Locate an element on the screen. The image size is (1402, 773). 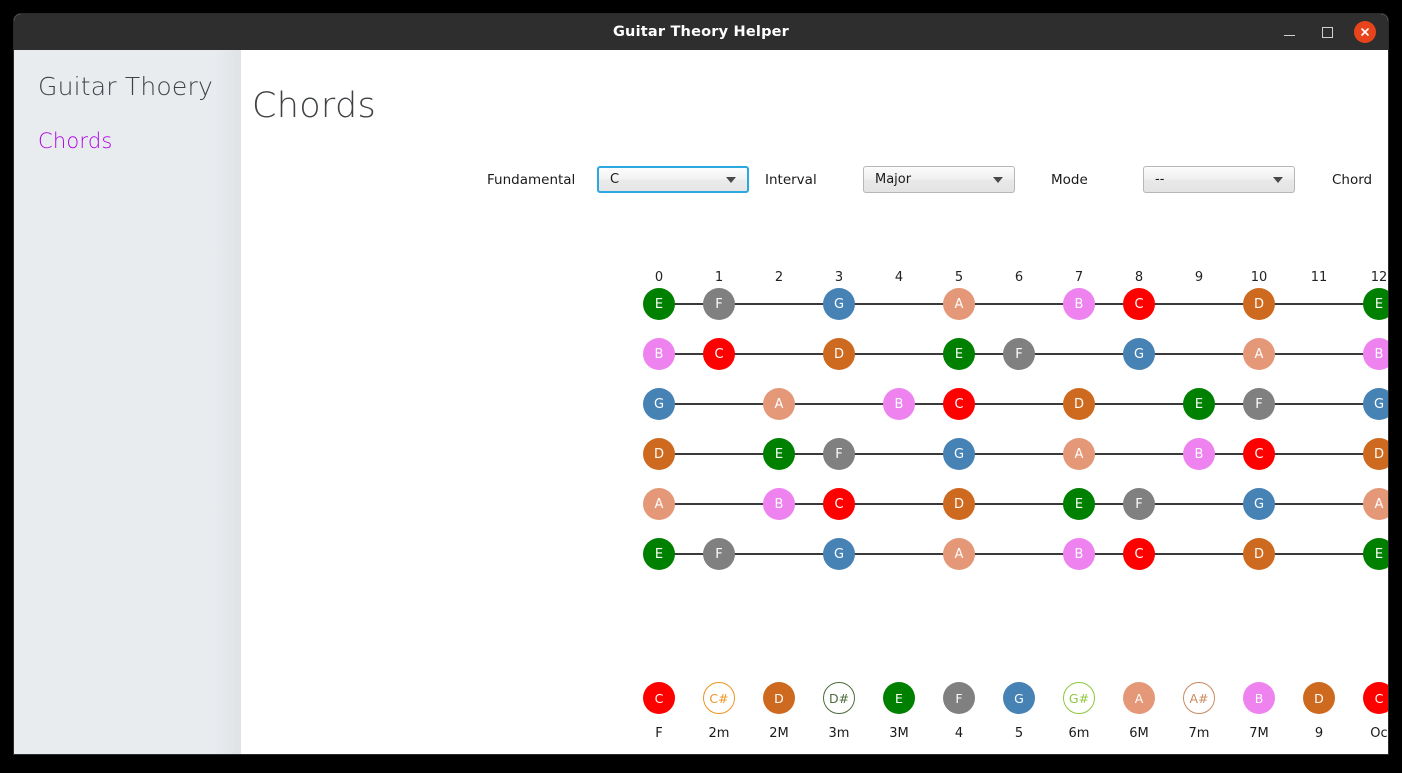
legend-item: D9 is located at coordinates (1319, 711).